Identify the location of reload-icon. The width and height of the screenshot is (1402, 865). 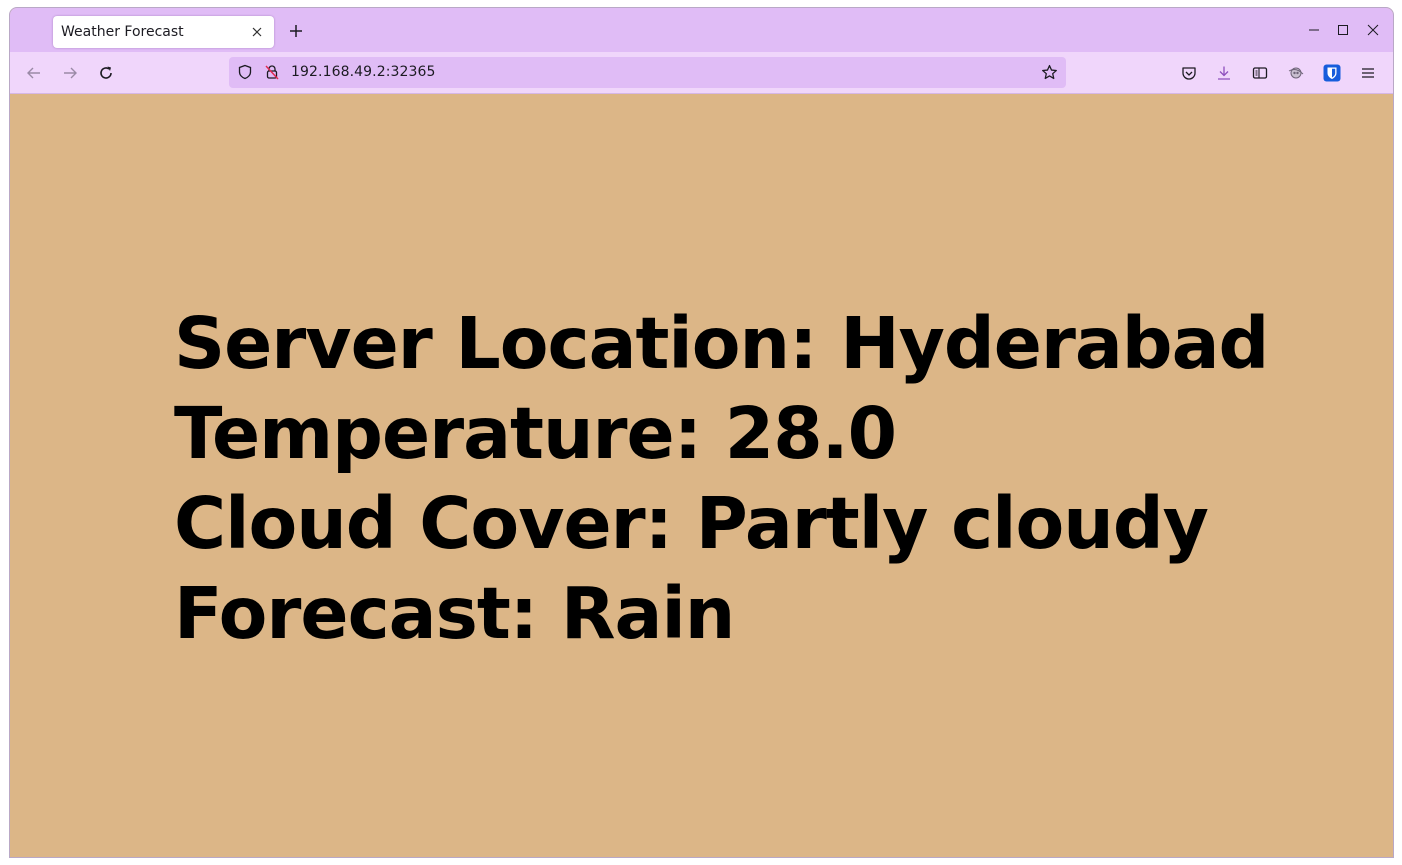
(106, 72).